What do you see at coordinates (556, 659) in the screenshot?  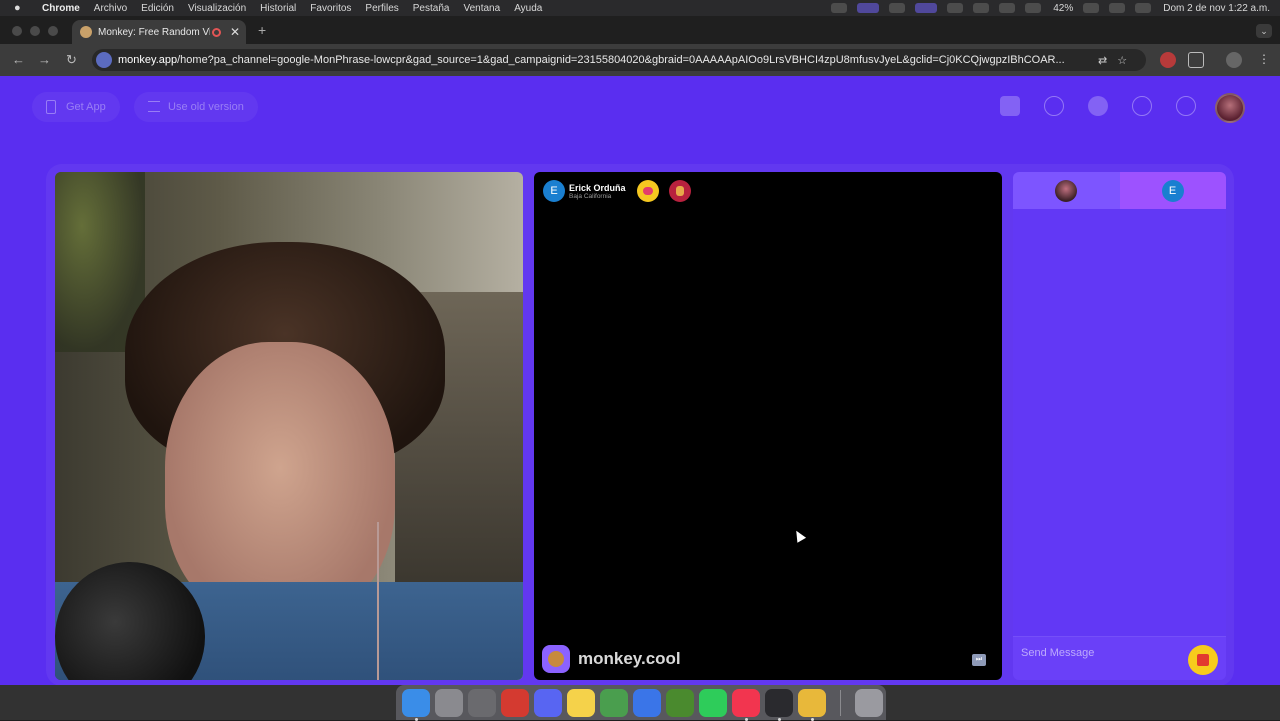 I see `monkey-logo-icon` at bounding box center [556, 659].